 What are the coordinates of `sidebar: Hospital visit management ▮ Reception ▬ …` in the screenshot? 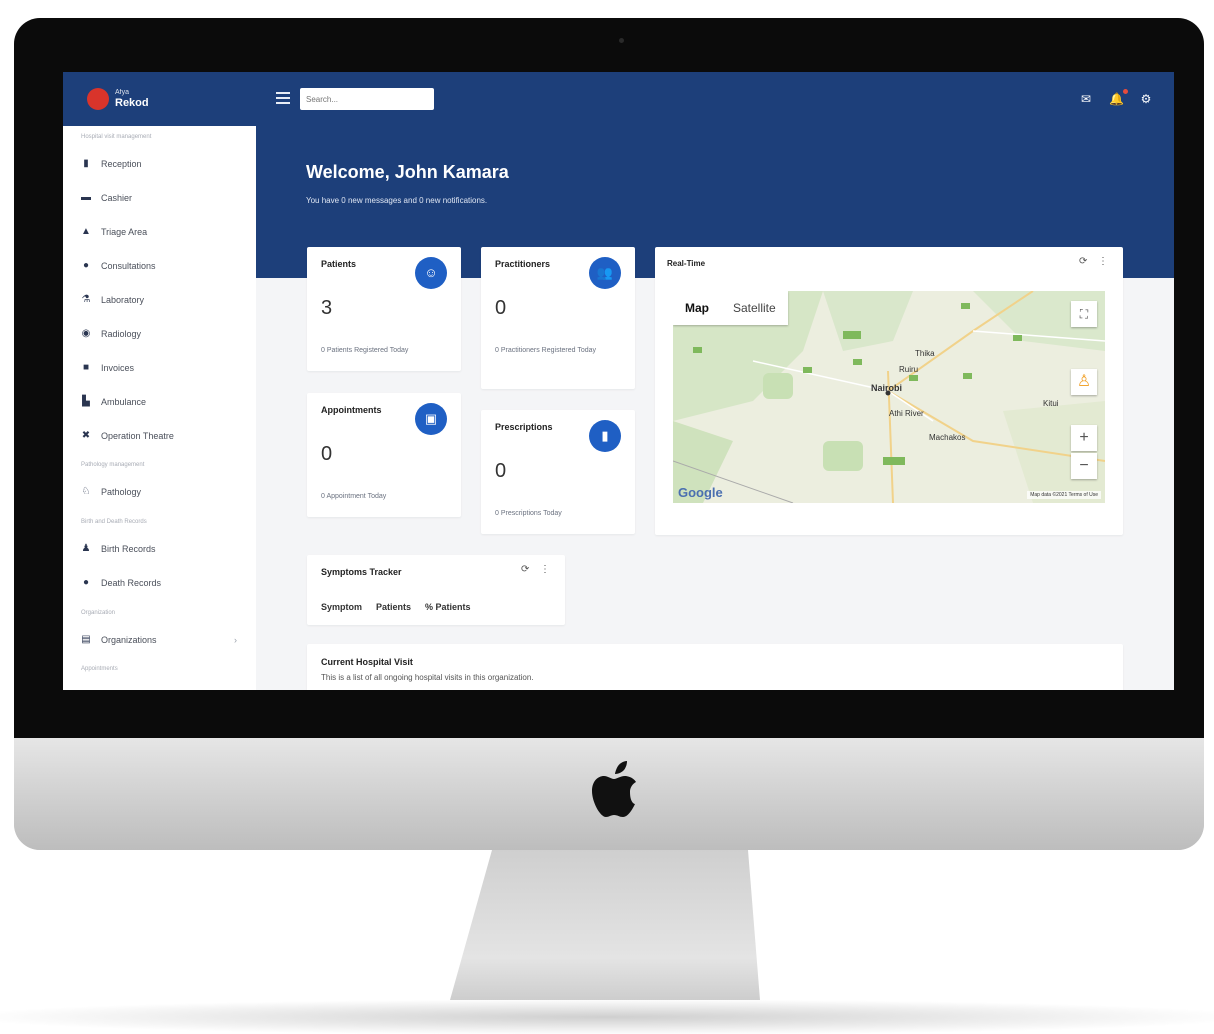 It's located at (159, 408).